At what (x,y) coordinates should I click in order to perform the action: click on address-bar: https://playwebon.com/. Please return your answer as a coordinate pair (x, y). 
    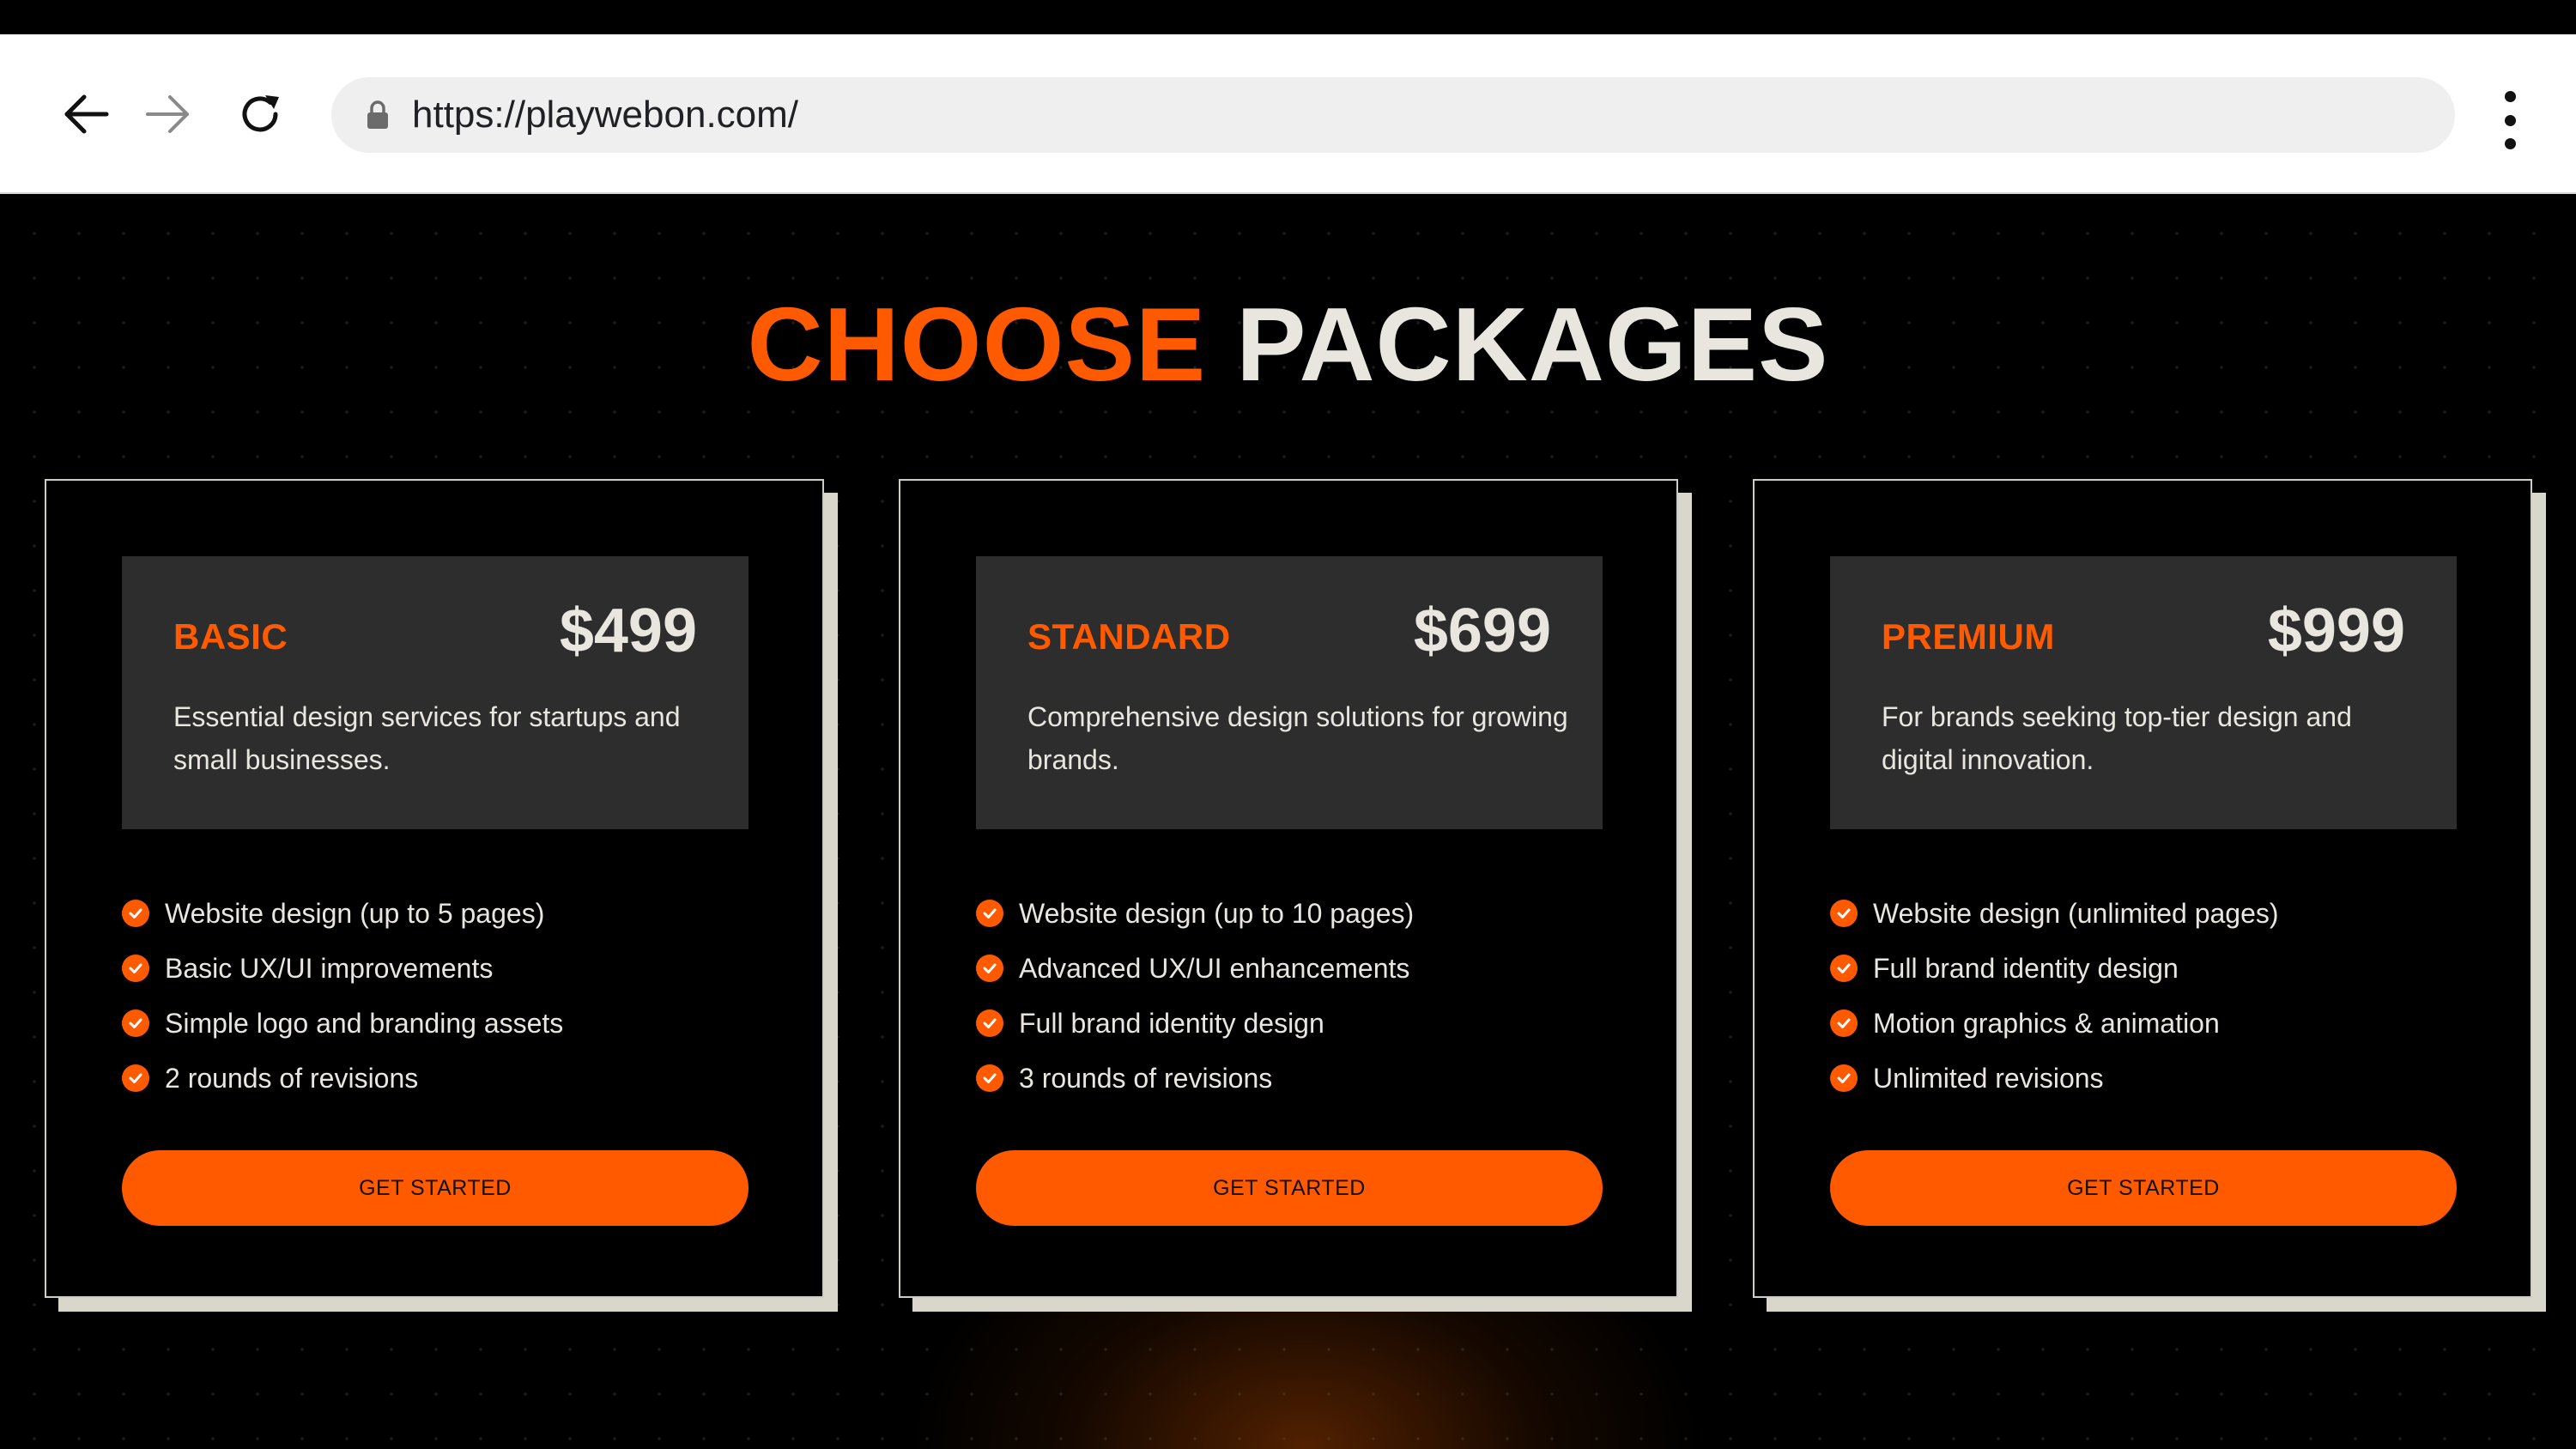
    Looking at the image, I should click on (1393, 115).